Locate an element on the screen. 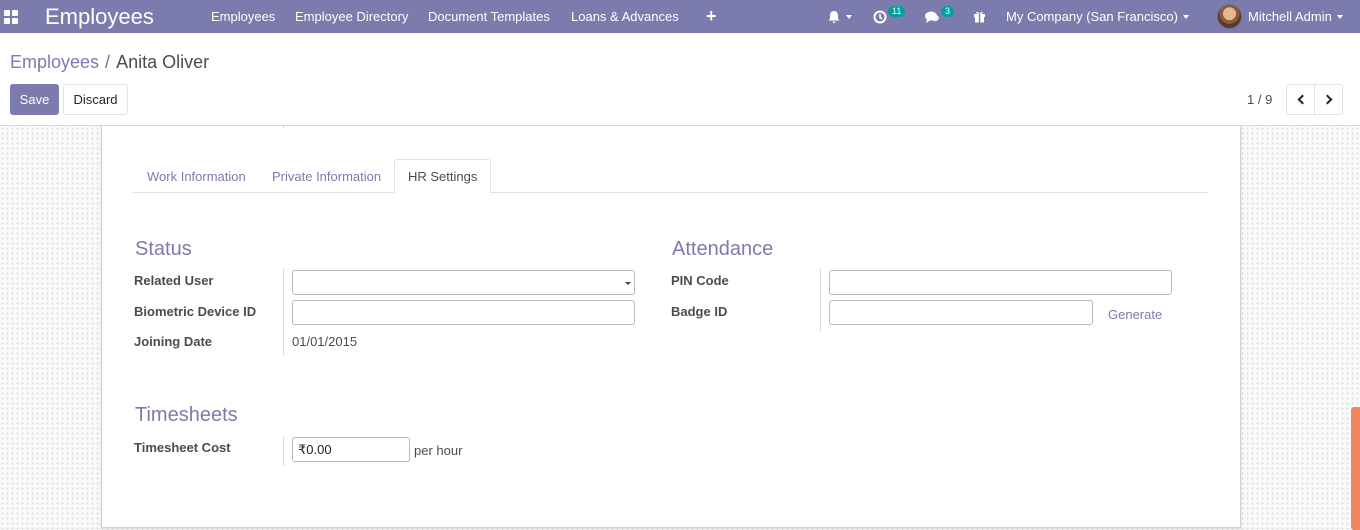  joining-date-label: Joining Date is located at coordinates (173, 341).